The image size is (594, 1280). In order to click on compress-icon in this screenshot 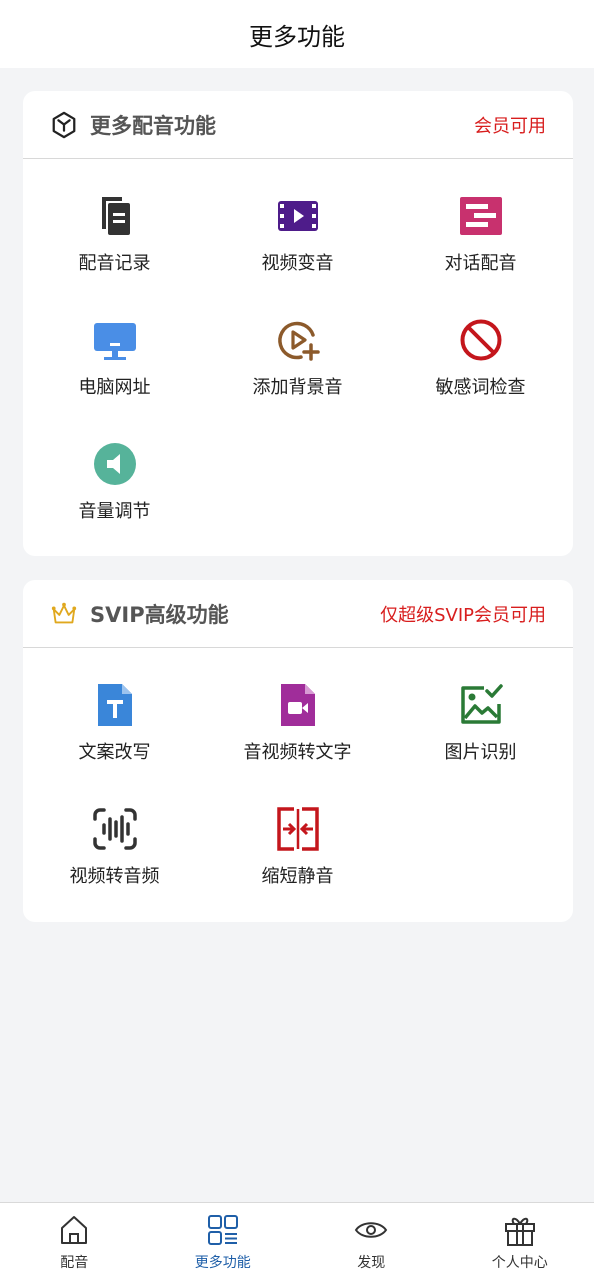, I will do `click(298, 829)`.